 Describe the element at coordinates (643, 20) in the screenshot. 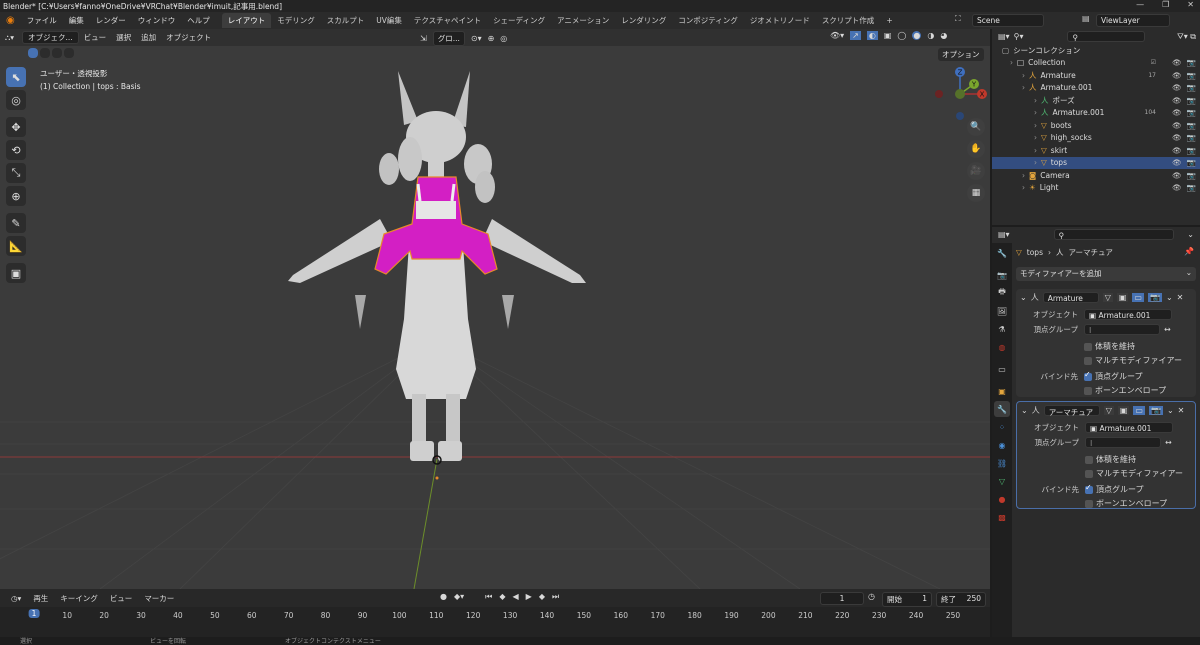

I see `tab-rendering: レンダリング` at that location.